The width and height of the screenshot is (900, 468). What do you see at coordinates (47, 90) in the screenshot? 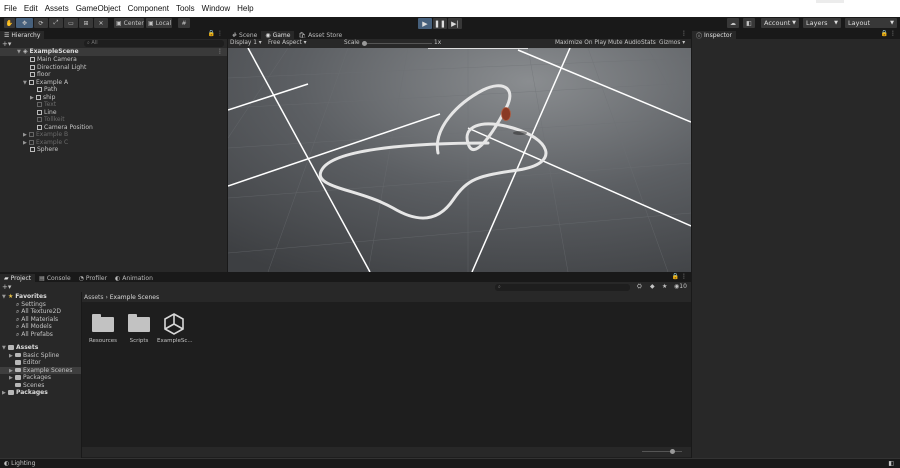
I see `hierarchy-item: Path` at bounding box center [47, 90].